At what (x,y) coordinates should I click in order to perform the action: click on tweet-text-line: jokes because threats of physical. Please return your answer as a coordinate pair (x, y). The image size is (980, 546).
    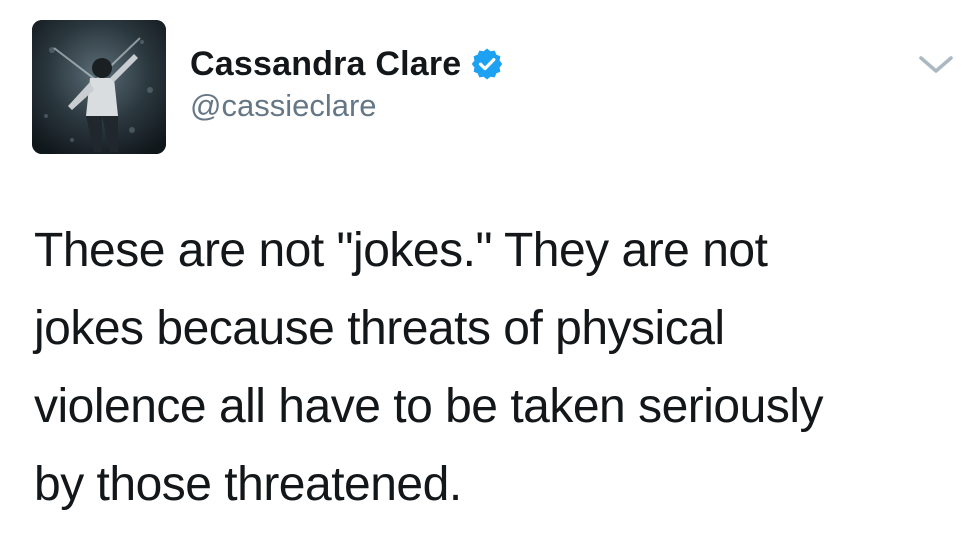
    Looking at the image, I should click on (379, 328).